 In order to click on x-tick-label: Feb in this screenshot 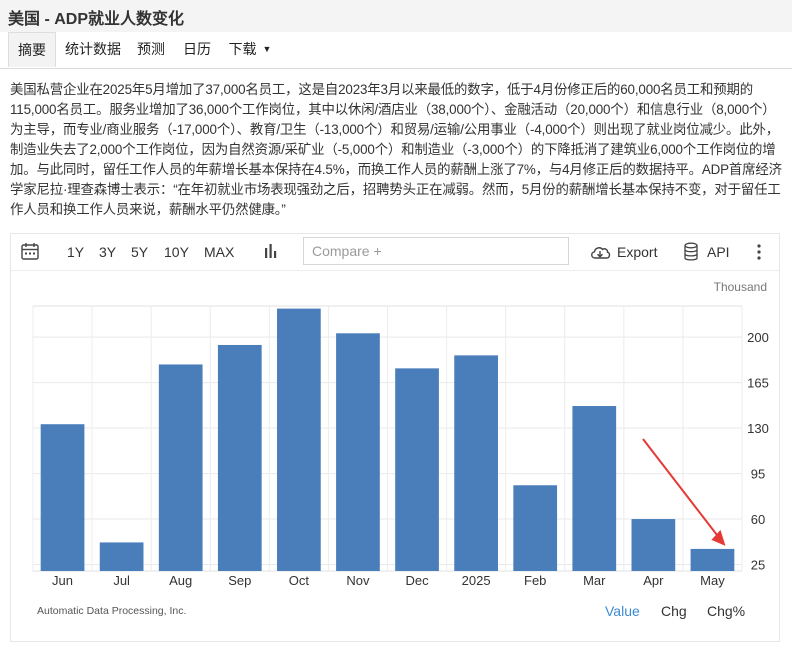, I will do `click(535, 580)`.